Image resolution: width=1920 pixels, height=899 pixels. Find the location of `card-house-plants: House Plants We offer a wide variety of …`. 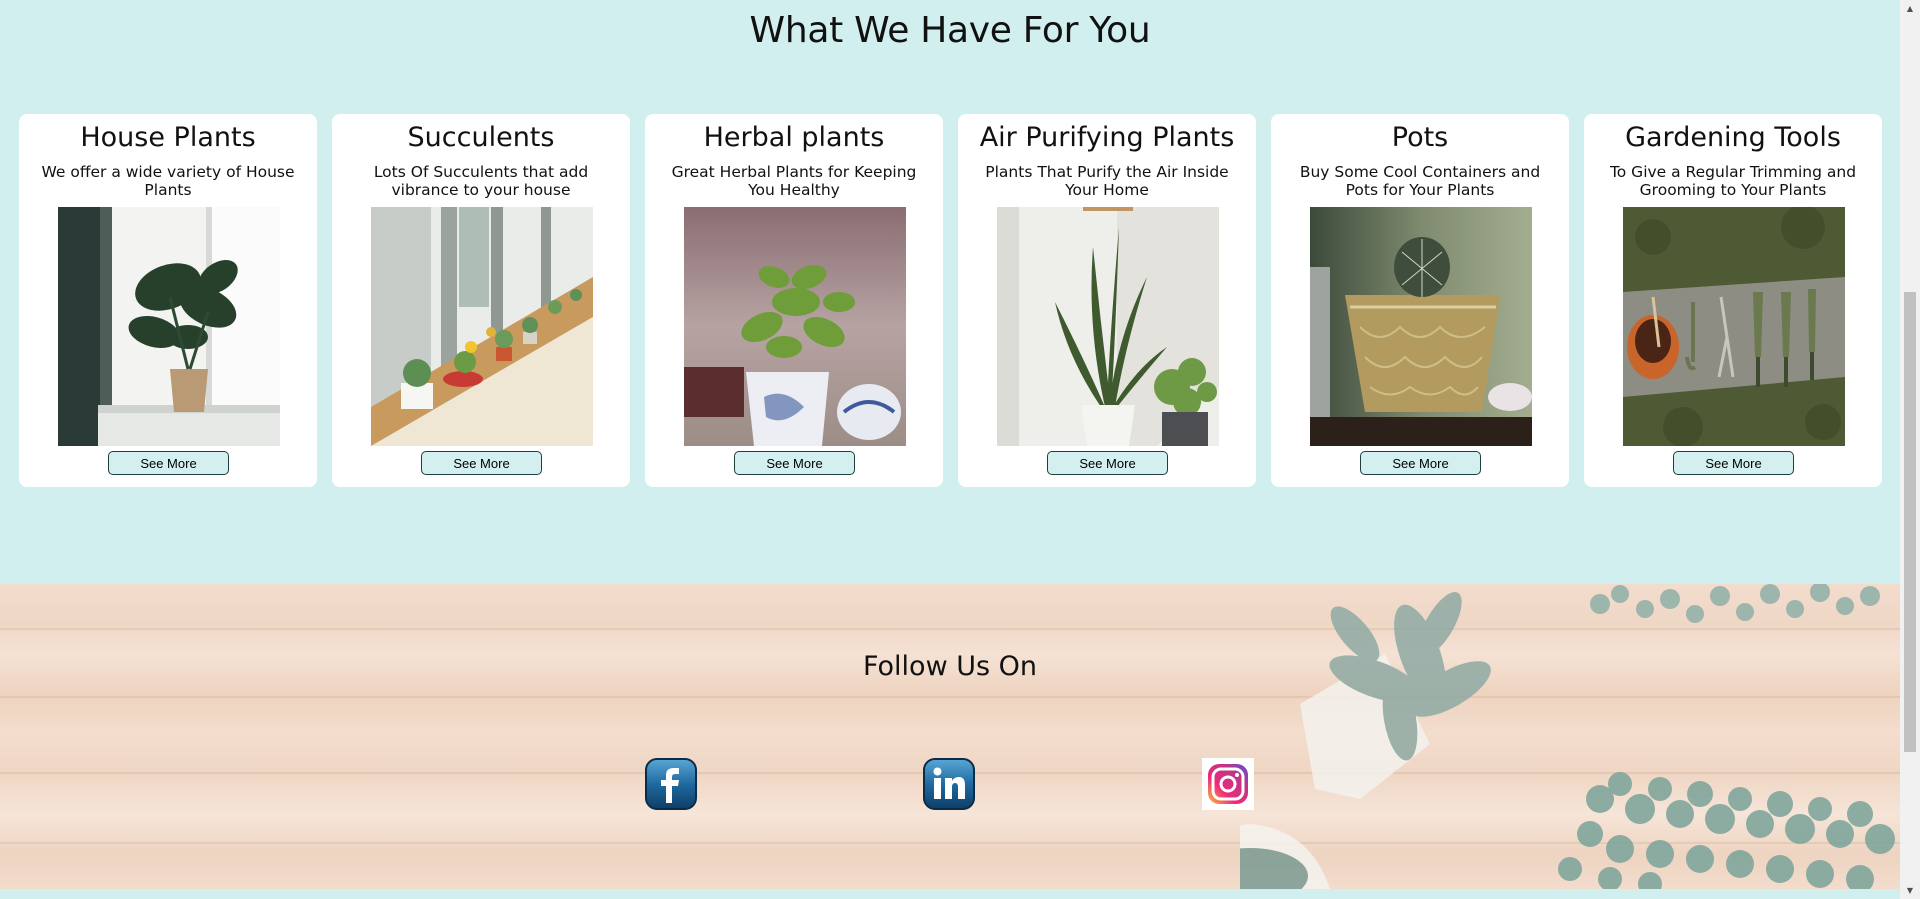

card-house-plants: House Plants We offer a wide variety of … is located at coordinates (168, 300).